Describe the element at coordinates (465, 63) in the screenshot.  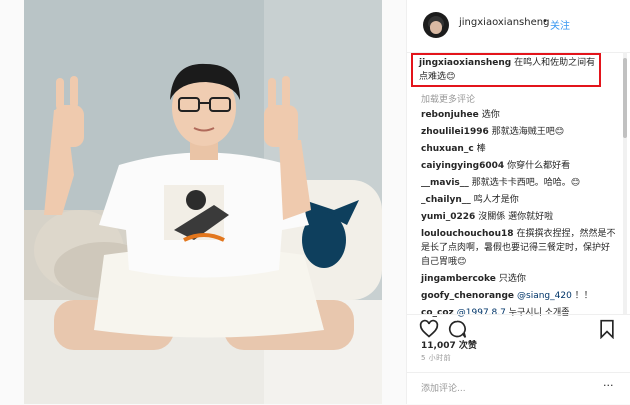
I see `caption-username: jingxiaoxiansheng` at that location.